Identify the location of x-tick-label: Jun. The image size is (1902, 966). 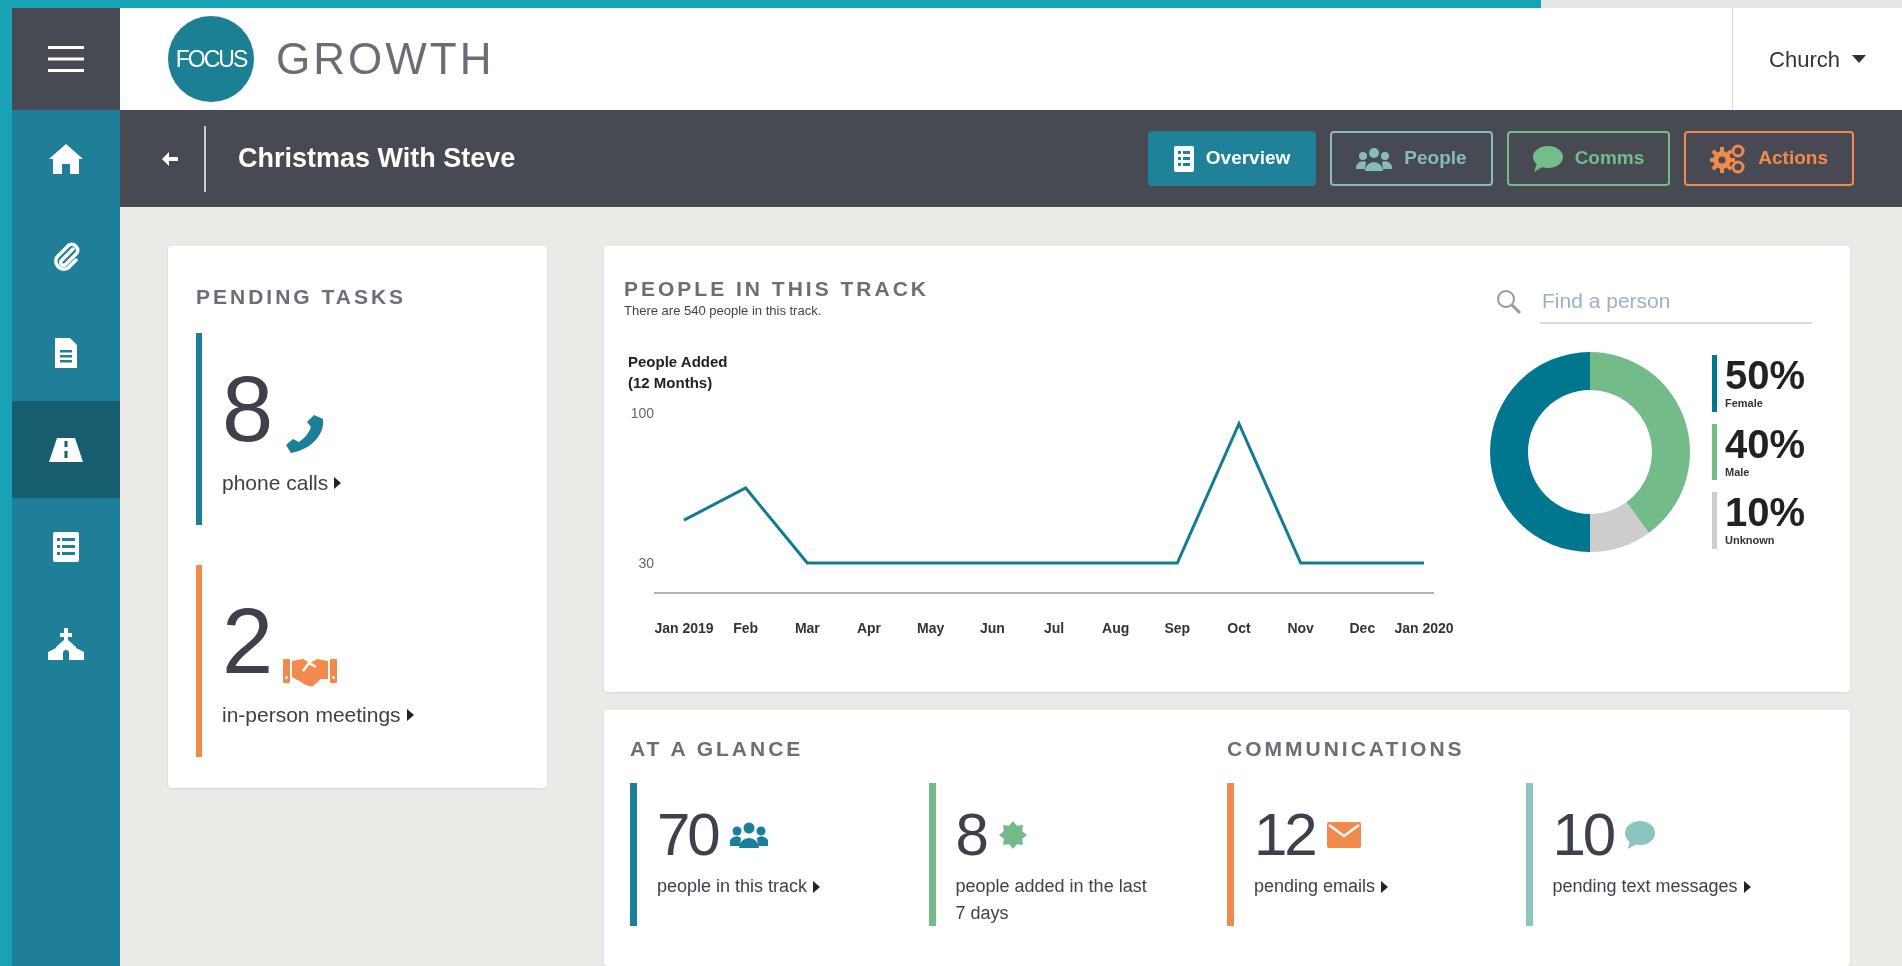
(992, 627).